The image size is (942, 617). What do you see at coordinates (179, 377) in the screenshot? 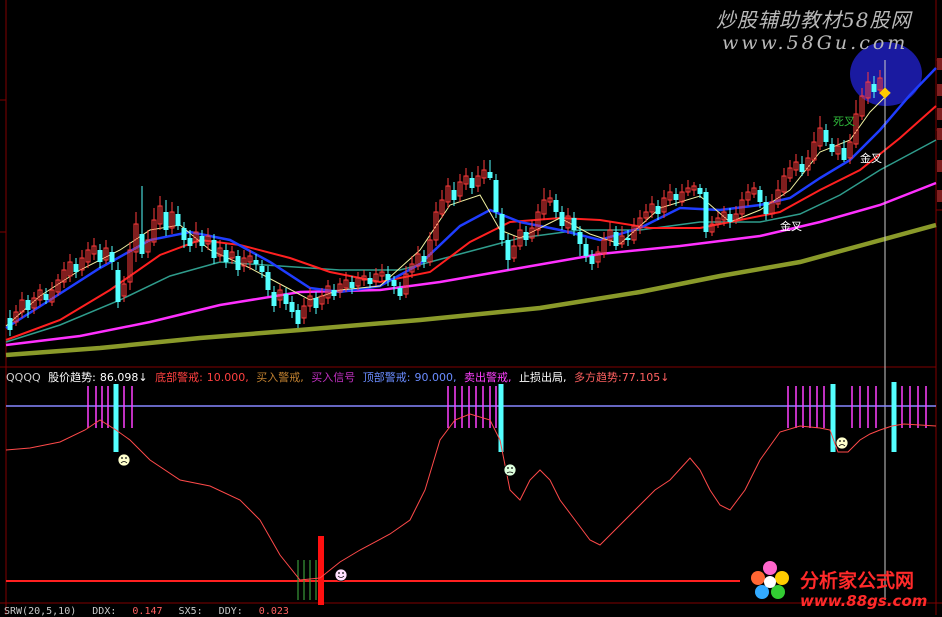
I see `bottom-warn-label: 底部警戒:` at bounding box center [179, 377].